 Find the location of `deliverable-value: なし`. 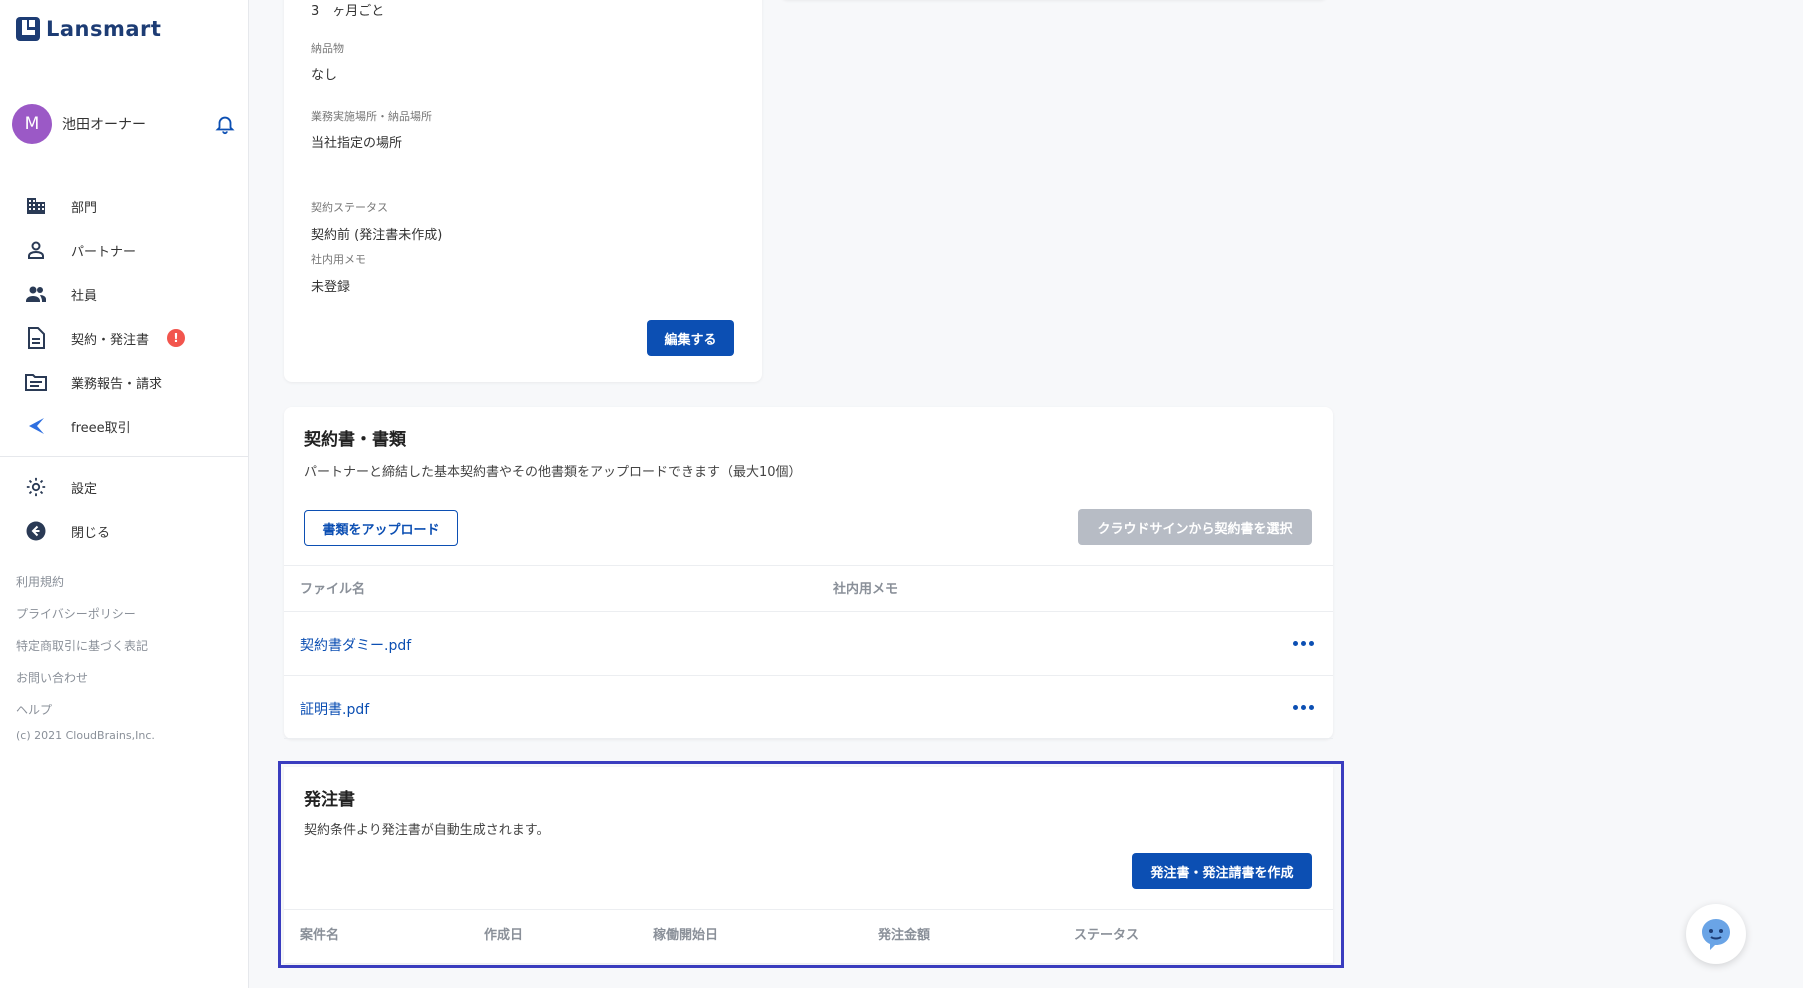

deliverable-value: なし is located at coordinates (324, 75).